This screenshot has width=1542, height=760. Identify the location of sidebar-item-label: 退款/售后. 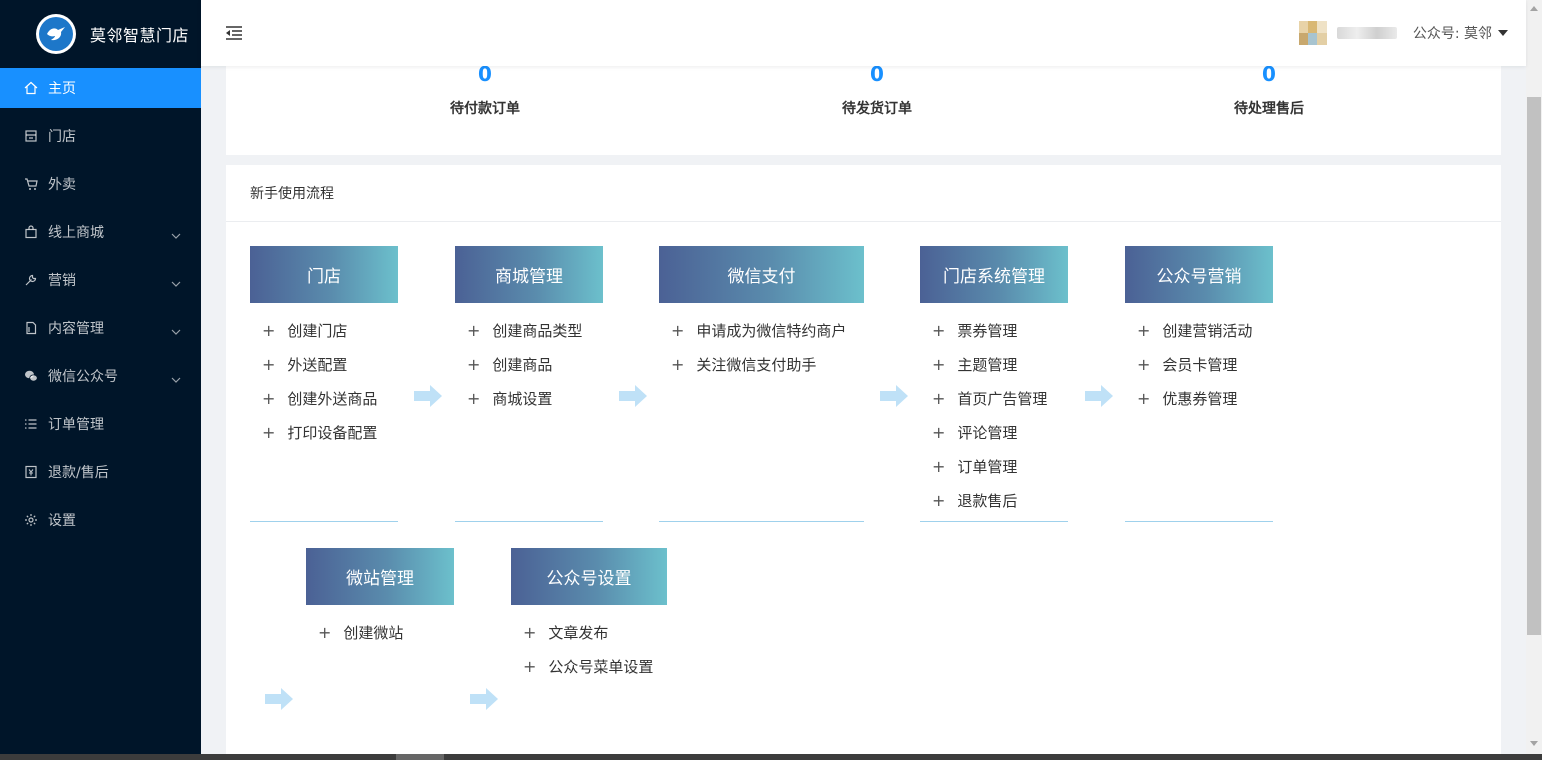
(78, 473).